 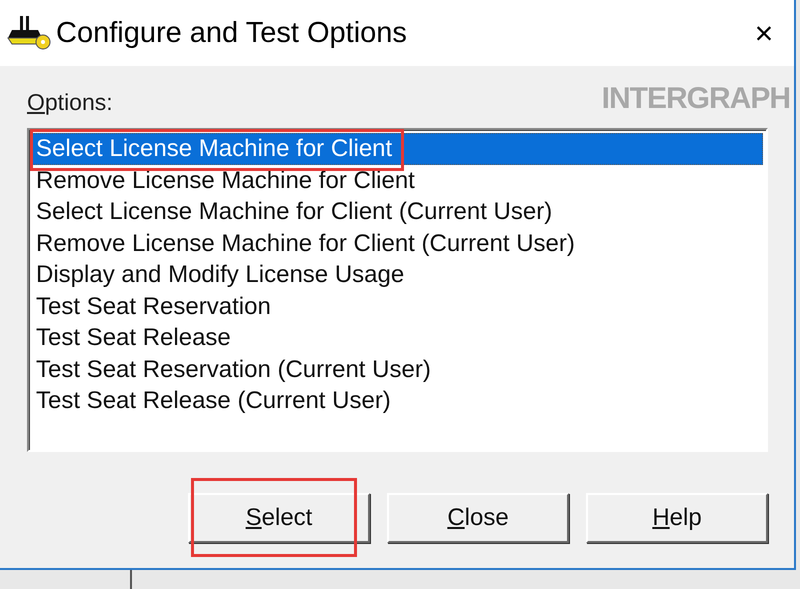 I want to click on logo: INTERGRAPH, so click(x=696, y=99).